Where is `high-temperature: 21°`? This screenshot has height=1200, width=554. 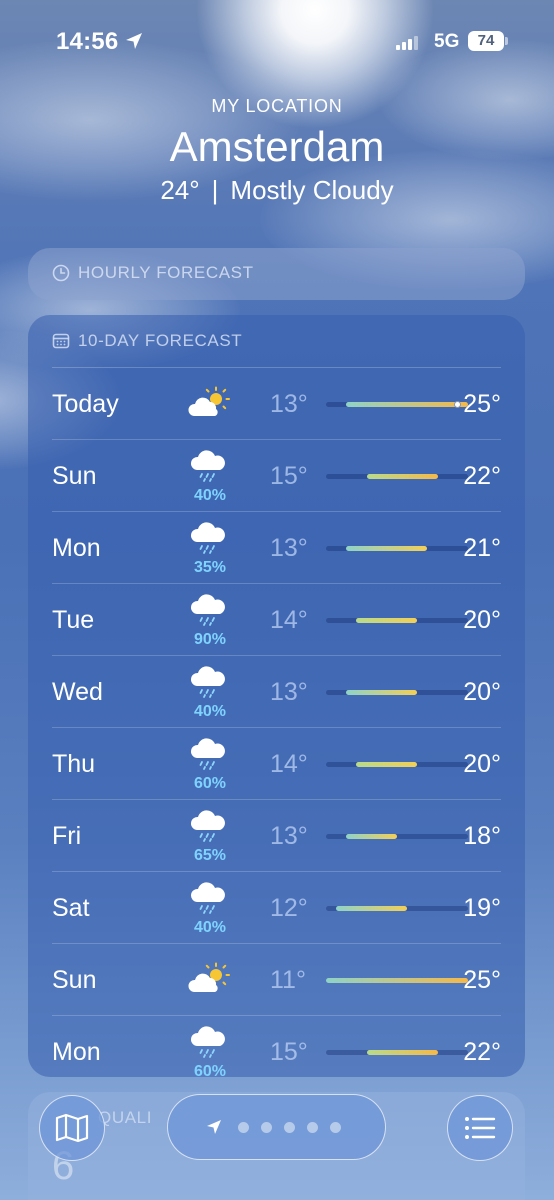
high-temperature: 21° is located at coordinates (482, 548).